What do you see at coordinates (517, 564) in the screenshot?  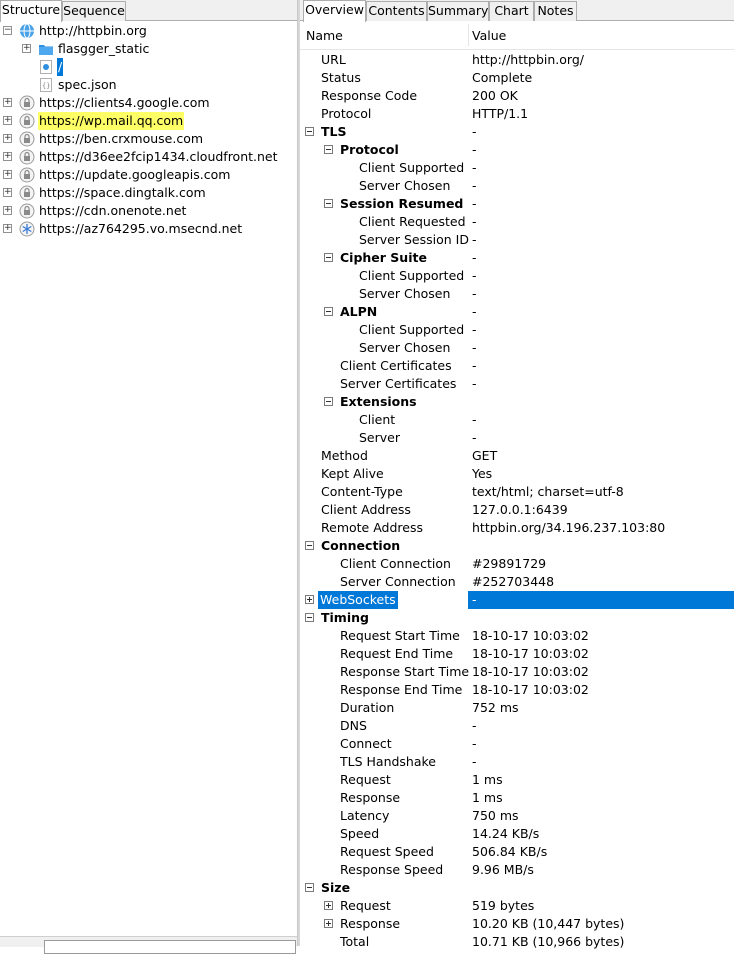 I see `property-row: Client Connection #29891729` at bounding box center [517, 564].